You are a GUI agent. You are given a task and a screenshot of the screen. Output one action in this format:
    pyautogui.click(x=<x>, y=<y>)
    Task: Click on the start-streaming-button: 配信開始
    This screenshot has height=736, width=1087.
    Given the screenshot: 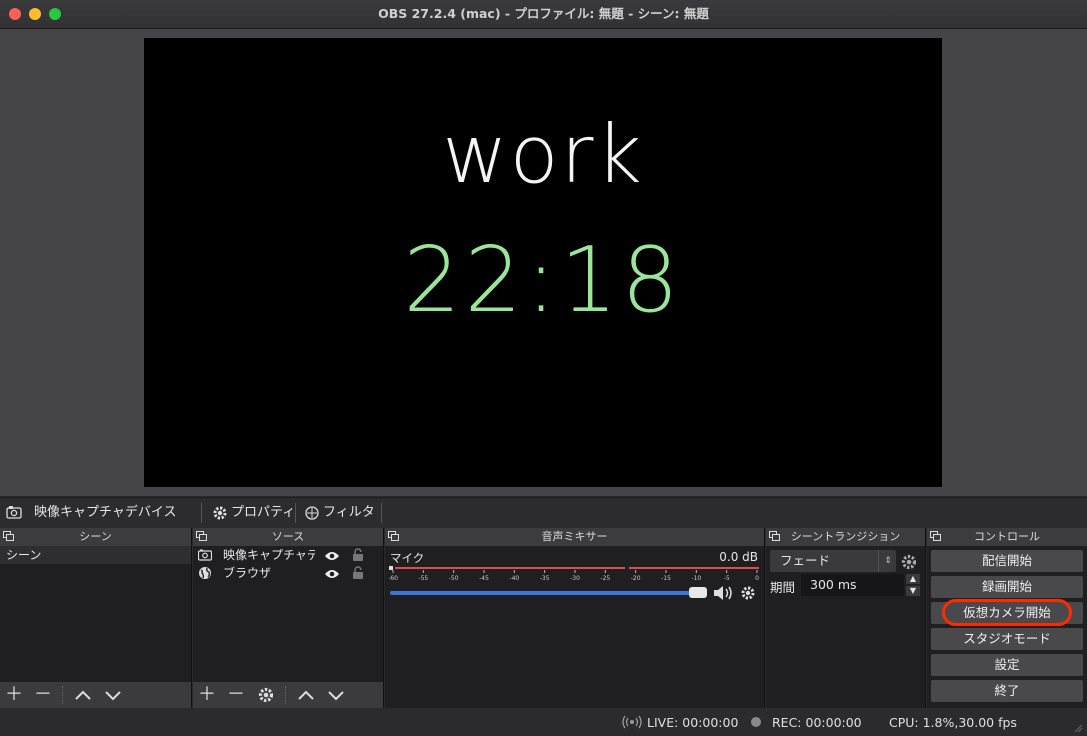 What is the action you would take?
    pyautogui.click(x=1007, y=561)
    